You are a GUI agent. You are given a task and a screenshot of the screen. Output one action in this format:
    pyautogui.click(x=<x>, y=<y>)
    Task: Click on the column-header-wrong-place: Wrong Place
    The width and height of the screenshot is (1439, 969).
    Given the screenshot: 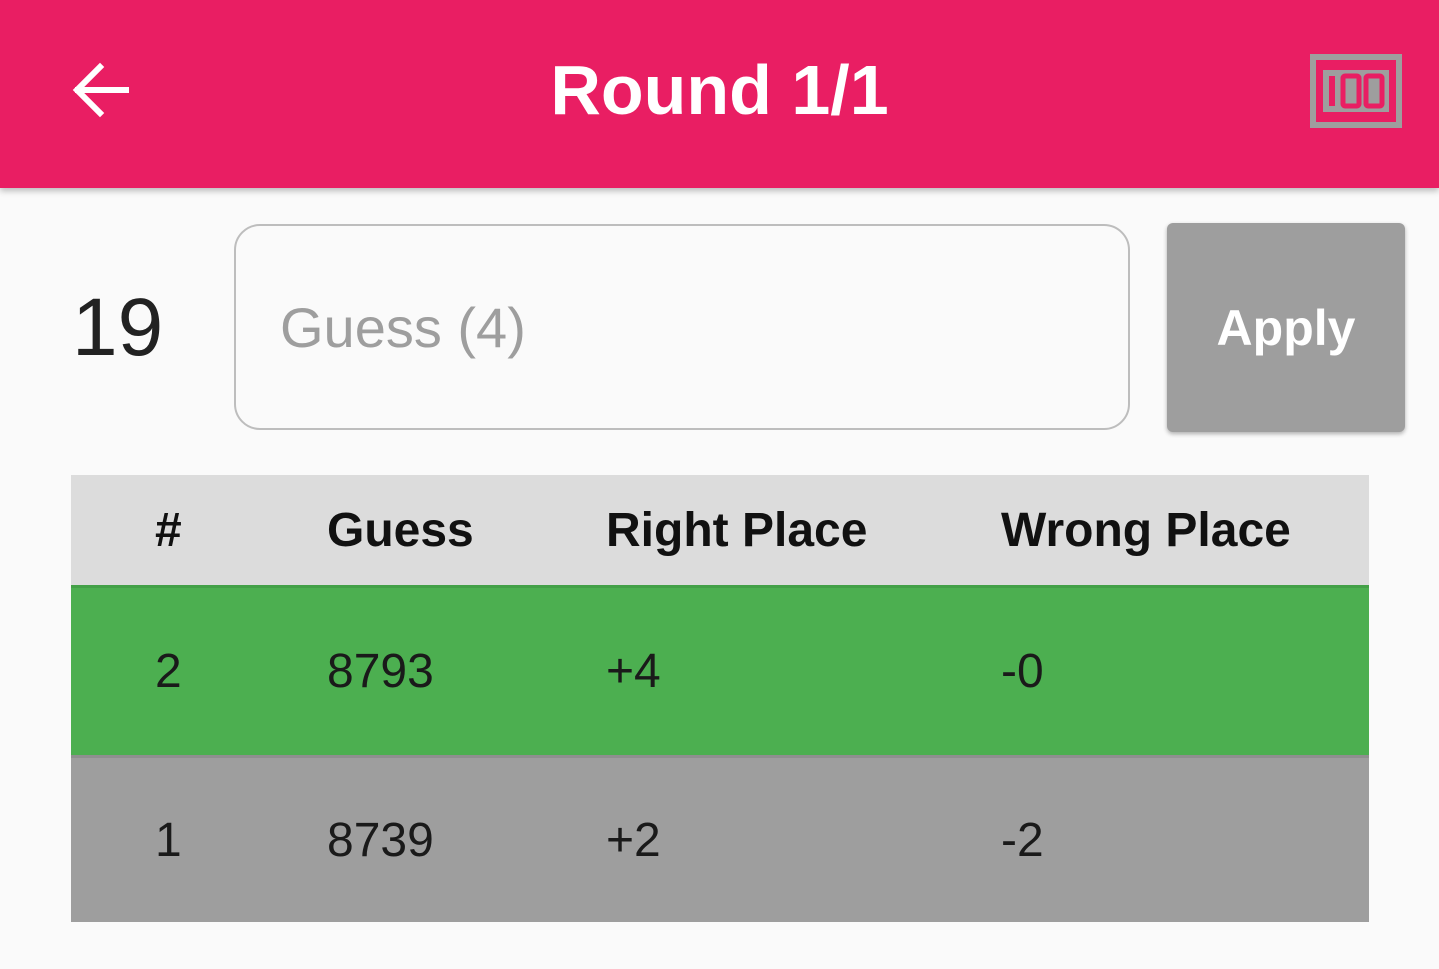 What is the action you would take?
    pyautogui.click(x=1146, y=530)
    